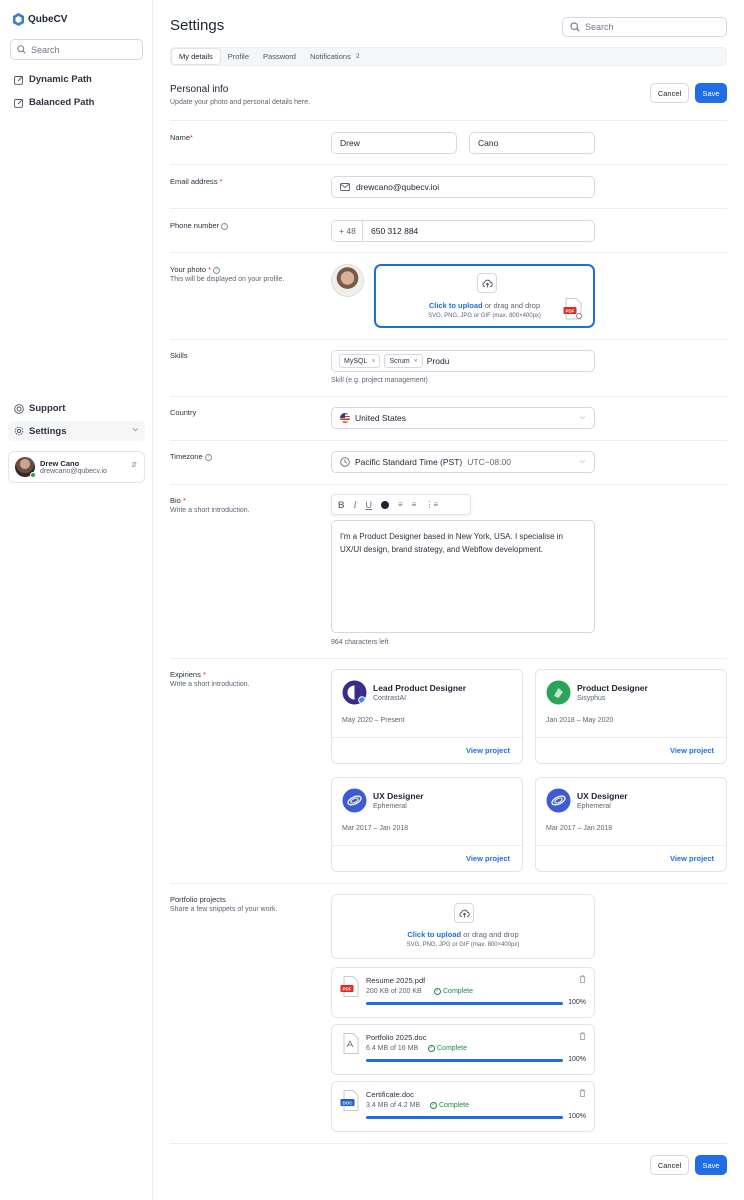  Describe the element at coordinates (711, 1165) in the screenshot. I see `footer-save-button: Save` at that location.